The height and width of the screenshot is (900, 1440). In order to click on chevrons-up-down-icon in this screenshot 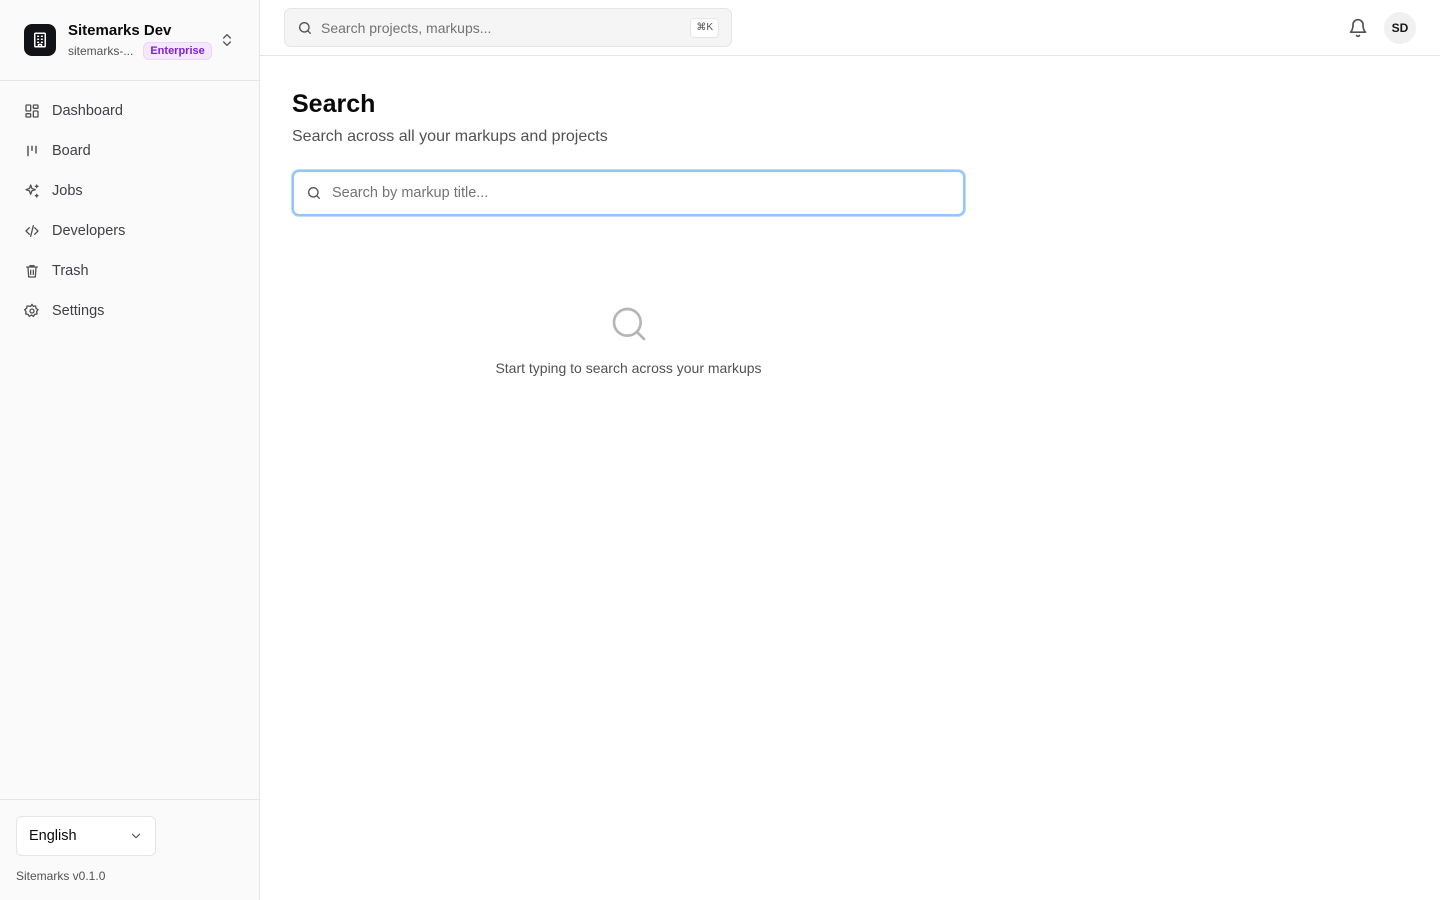, I will do `click(227, 40)`.